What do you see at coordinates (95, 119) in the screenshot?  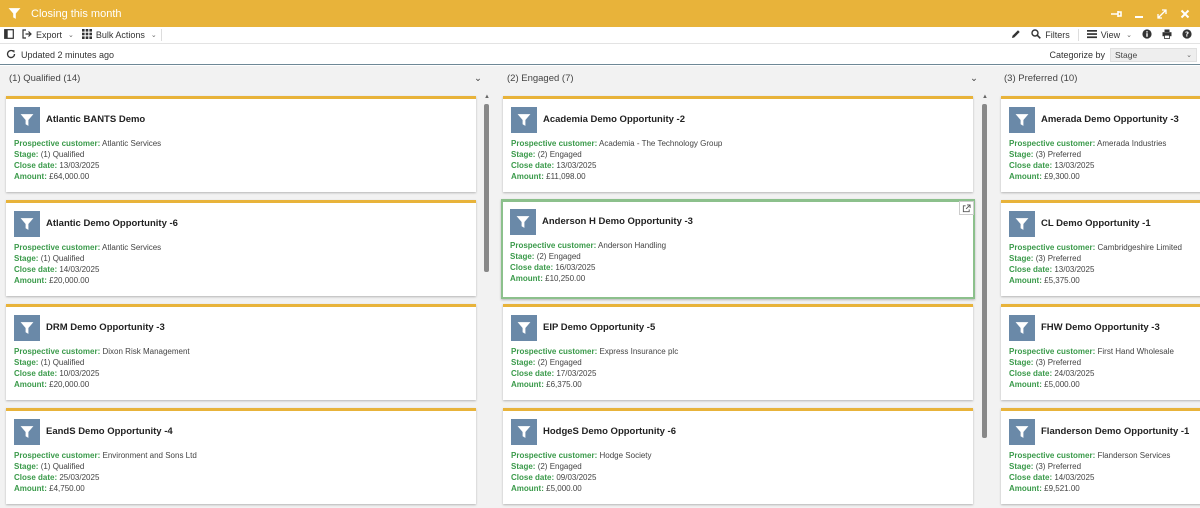 I see `card-title: Atlantic BANTS Demo` at bounding box center [95, 119].